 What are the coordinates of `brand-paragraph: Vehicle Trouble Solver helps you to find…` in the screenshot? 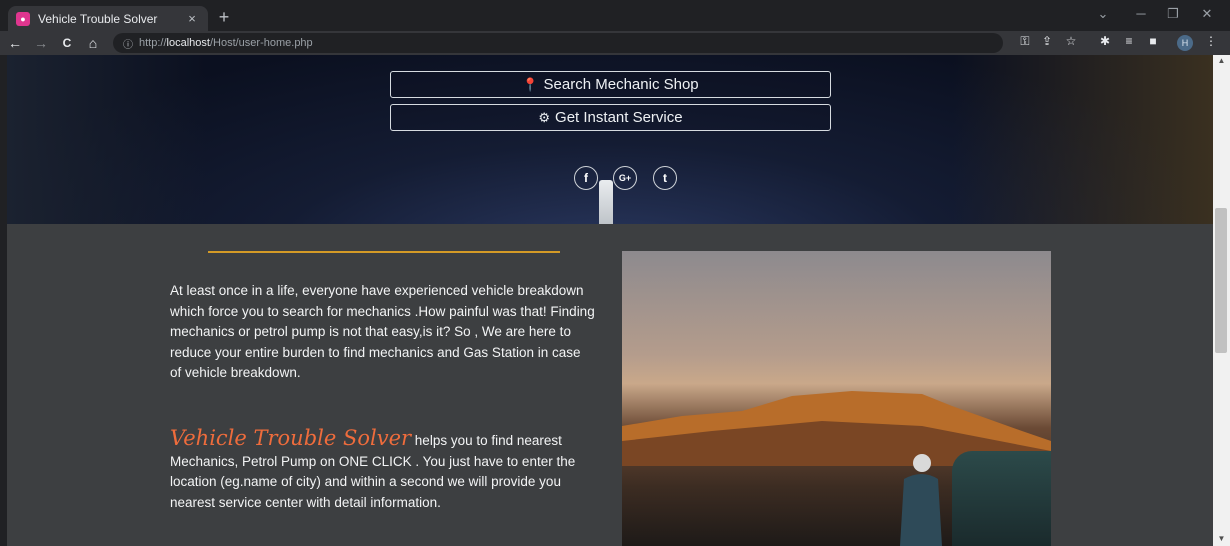 It's located at (382, 470).